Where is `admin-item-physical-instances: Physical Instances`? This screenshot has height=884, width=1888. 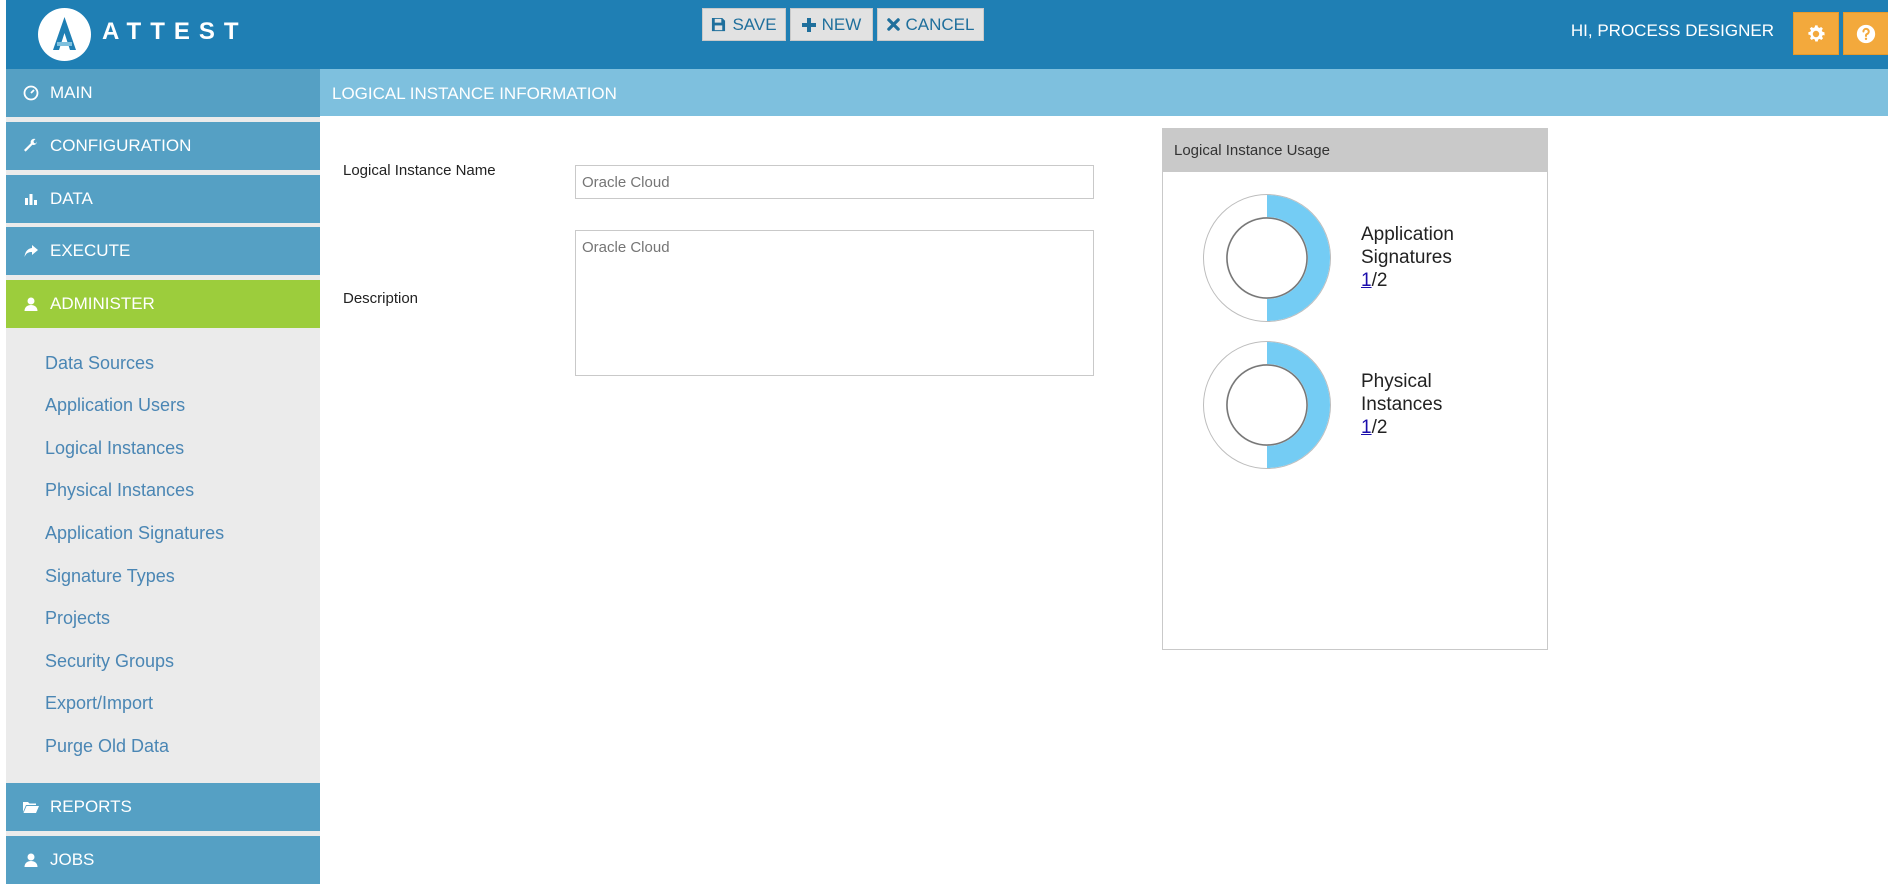 admin-item-physical-instances: Physical Instances is located at coordinates (119, 490).